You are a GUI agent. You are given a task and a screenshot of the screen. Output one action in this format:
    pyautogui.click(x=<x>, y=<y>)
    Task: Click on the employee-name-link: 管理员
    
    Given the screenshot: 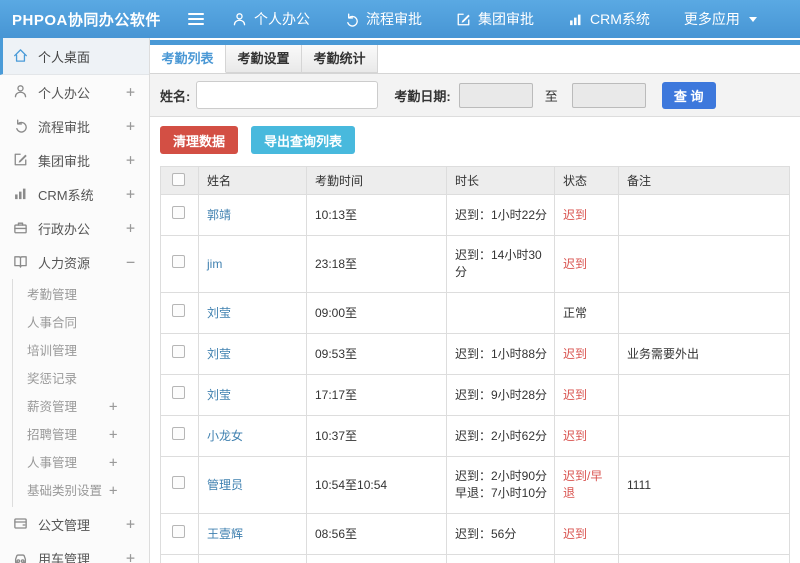 What is the action you would take?
    pyautogui.click(x=225, y=485)
    